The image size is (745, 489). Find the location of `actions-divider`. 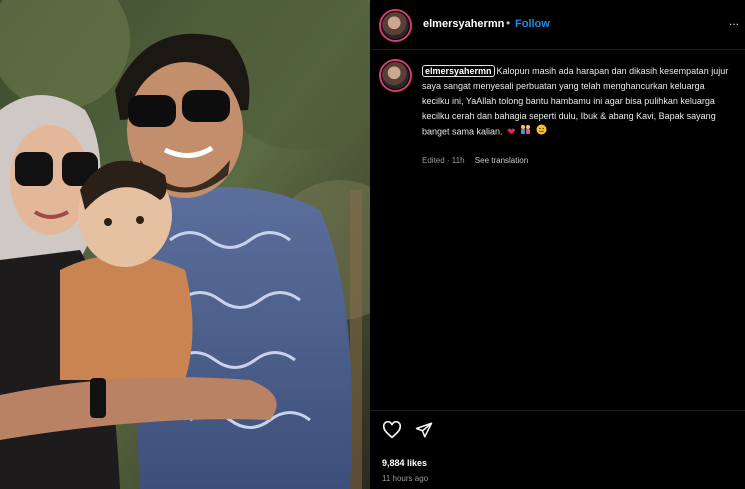

actions-divider is located at coordinates (557, 410).